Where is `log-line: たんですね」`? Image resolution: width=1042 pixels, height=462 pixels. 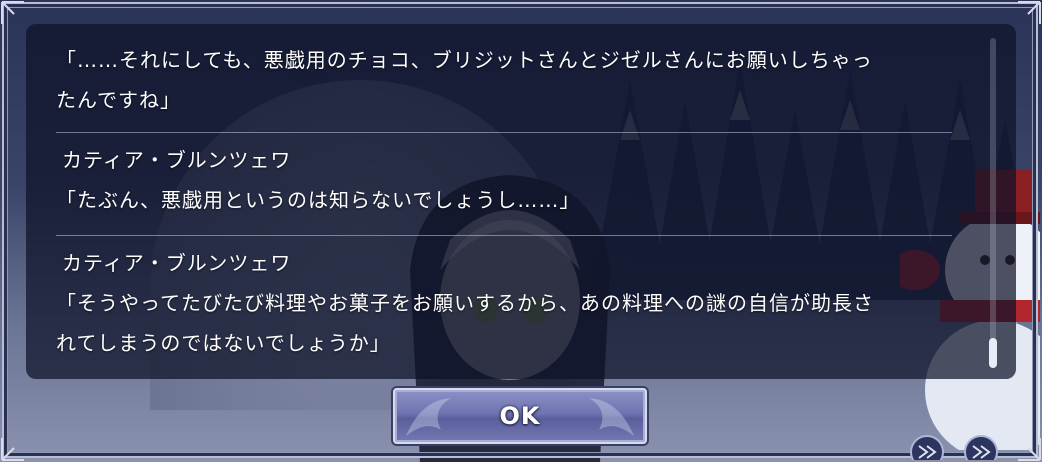 log-line: たんですね」 is located at coordinates (118, 100).